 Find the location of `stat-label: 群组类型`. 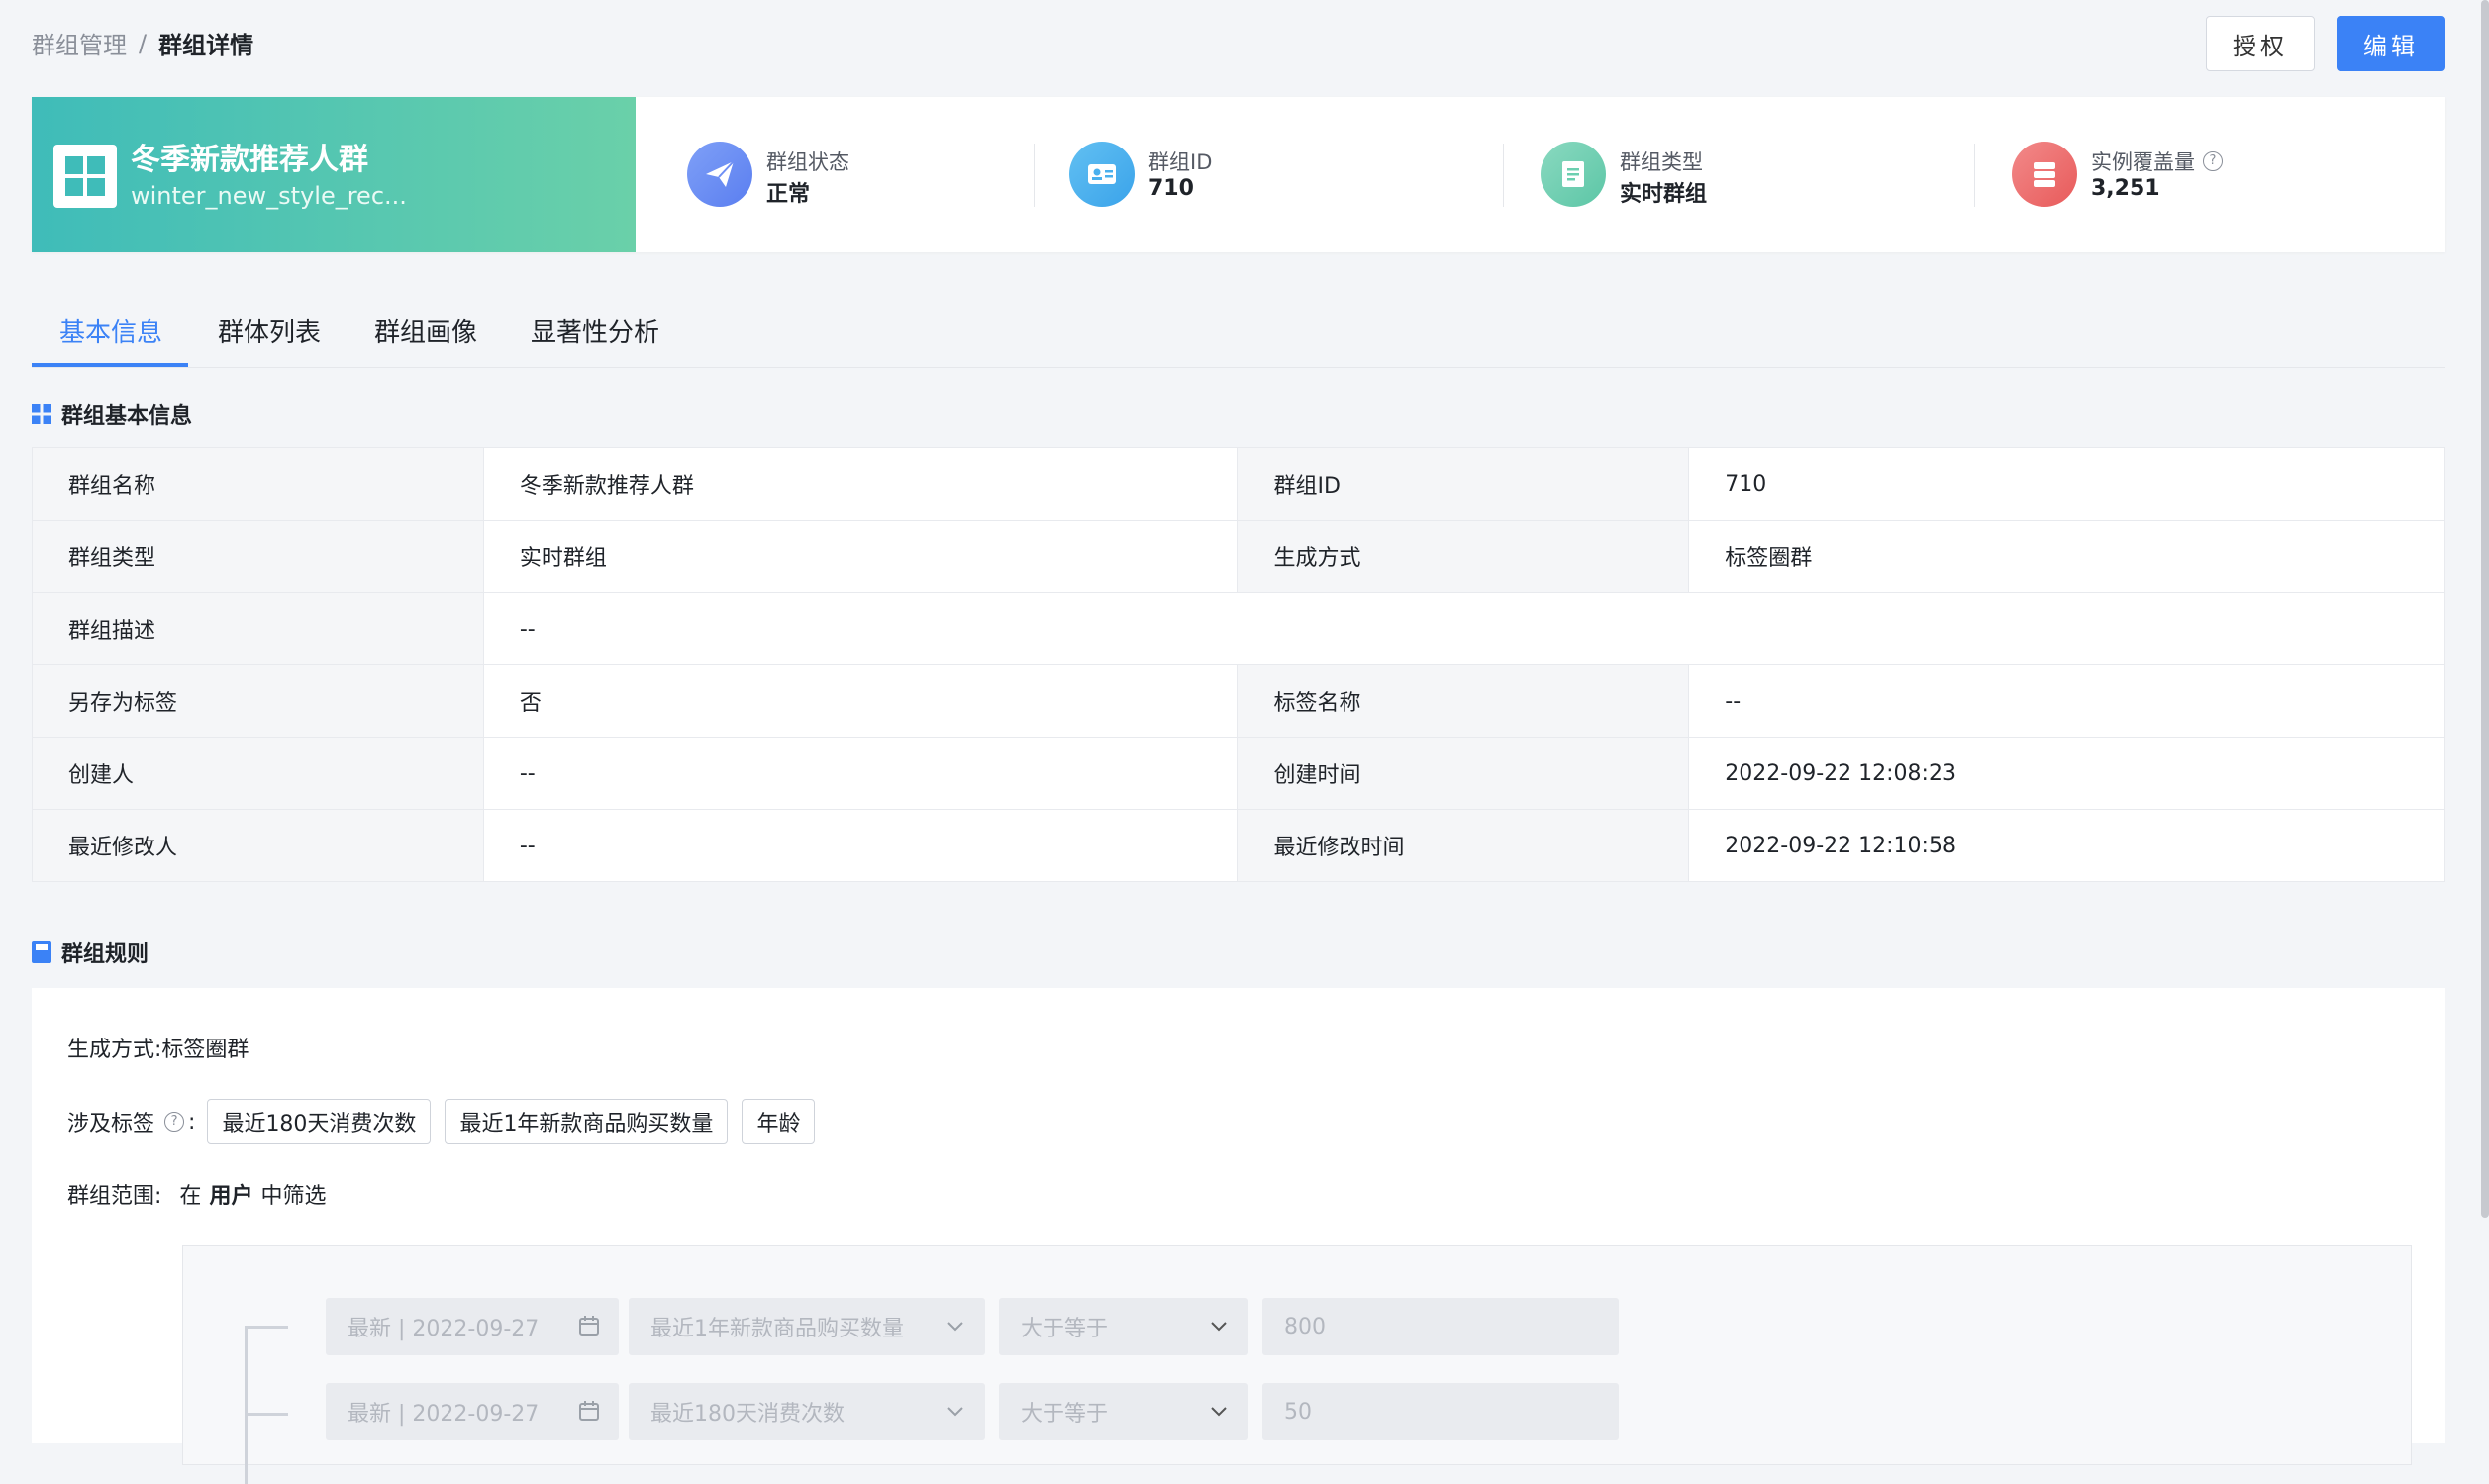

stat-label: 群组类型 is located at coordinates (1661, 162).